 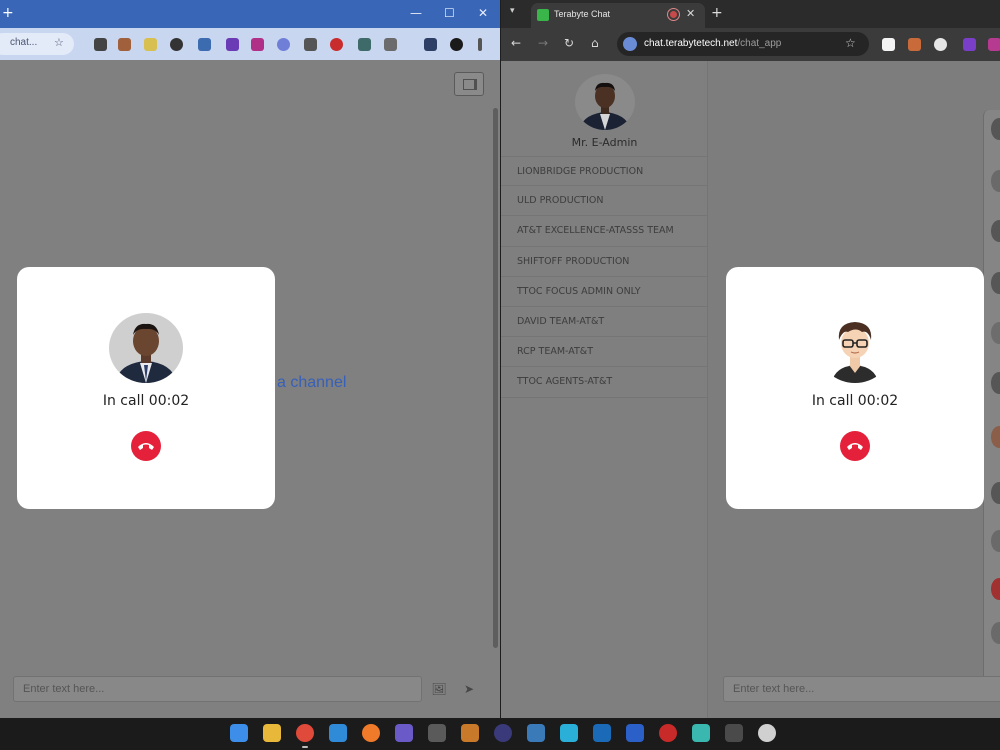 I want to click on channel-item: SHIFTOFF PRODUCTION, so click(x=604, y=262).